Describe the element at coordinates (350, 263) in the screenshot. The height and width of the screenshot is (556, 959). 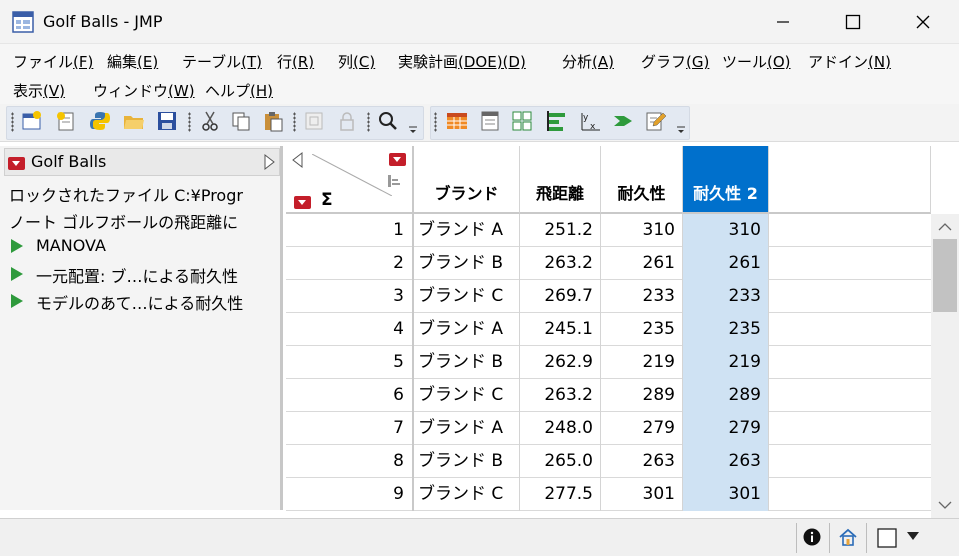
I see `row-number: 2` at that location.